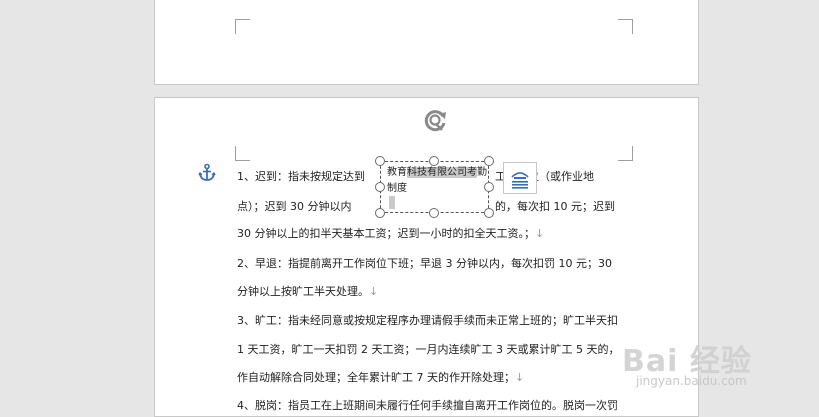 The image size is (819, 417). I want to click on text-line-4: 2、早退：指提前离开工作岗位下班；早退 3 分钟以内，每次扣罚 10 元；30, so click(424, 264).